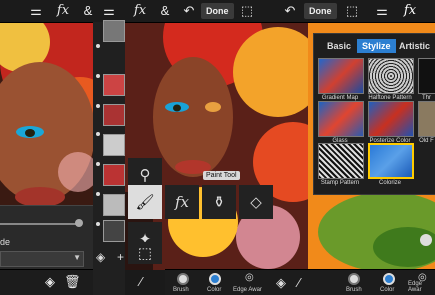 The image size is (435, 295). What do you see at coordinates (46, 11) in the screenshot?
I see `left-toolbar: ⚌ fx &` at bounding box center [46, 11].